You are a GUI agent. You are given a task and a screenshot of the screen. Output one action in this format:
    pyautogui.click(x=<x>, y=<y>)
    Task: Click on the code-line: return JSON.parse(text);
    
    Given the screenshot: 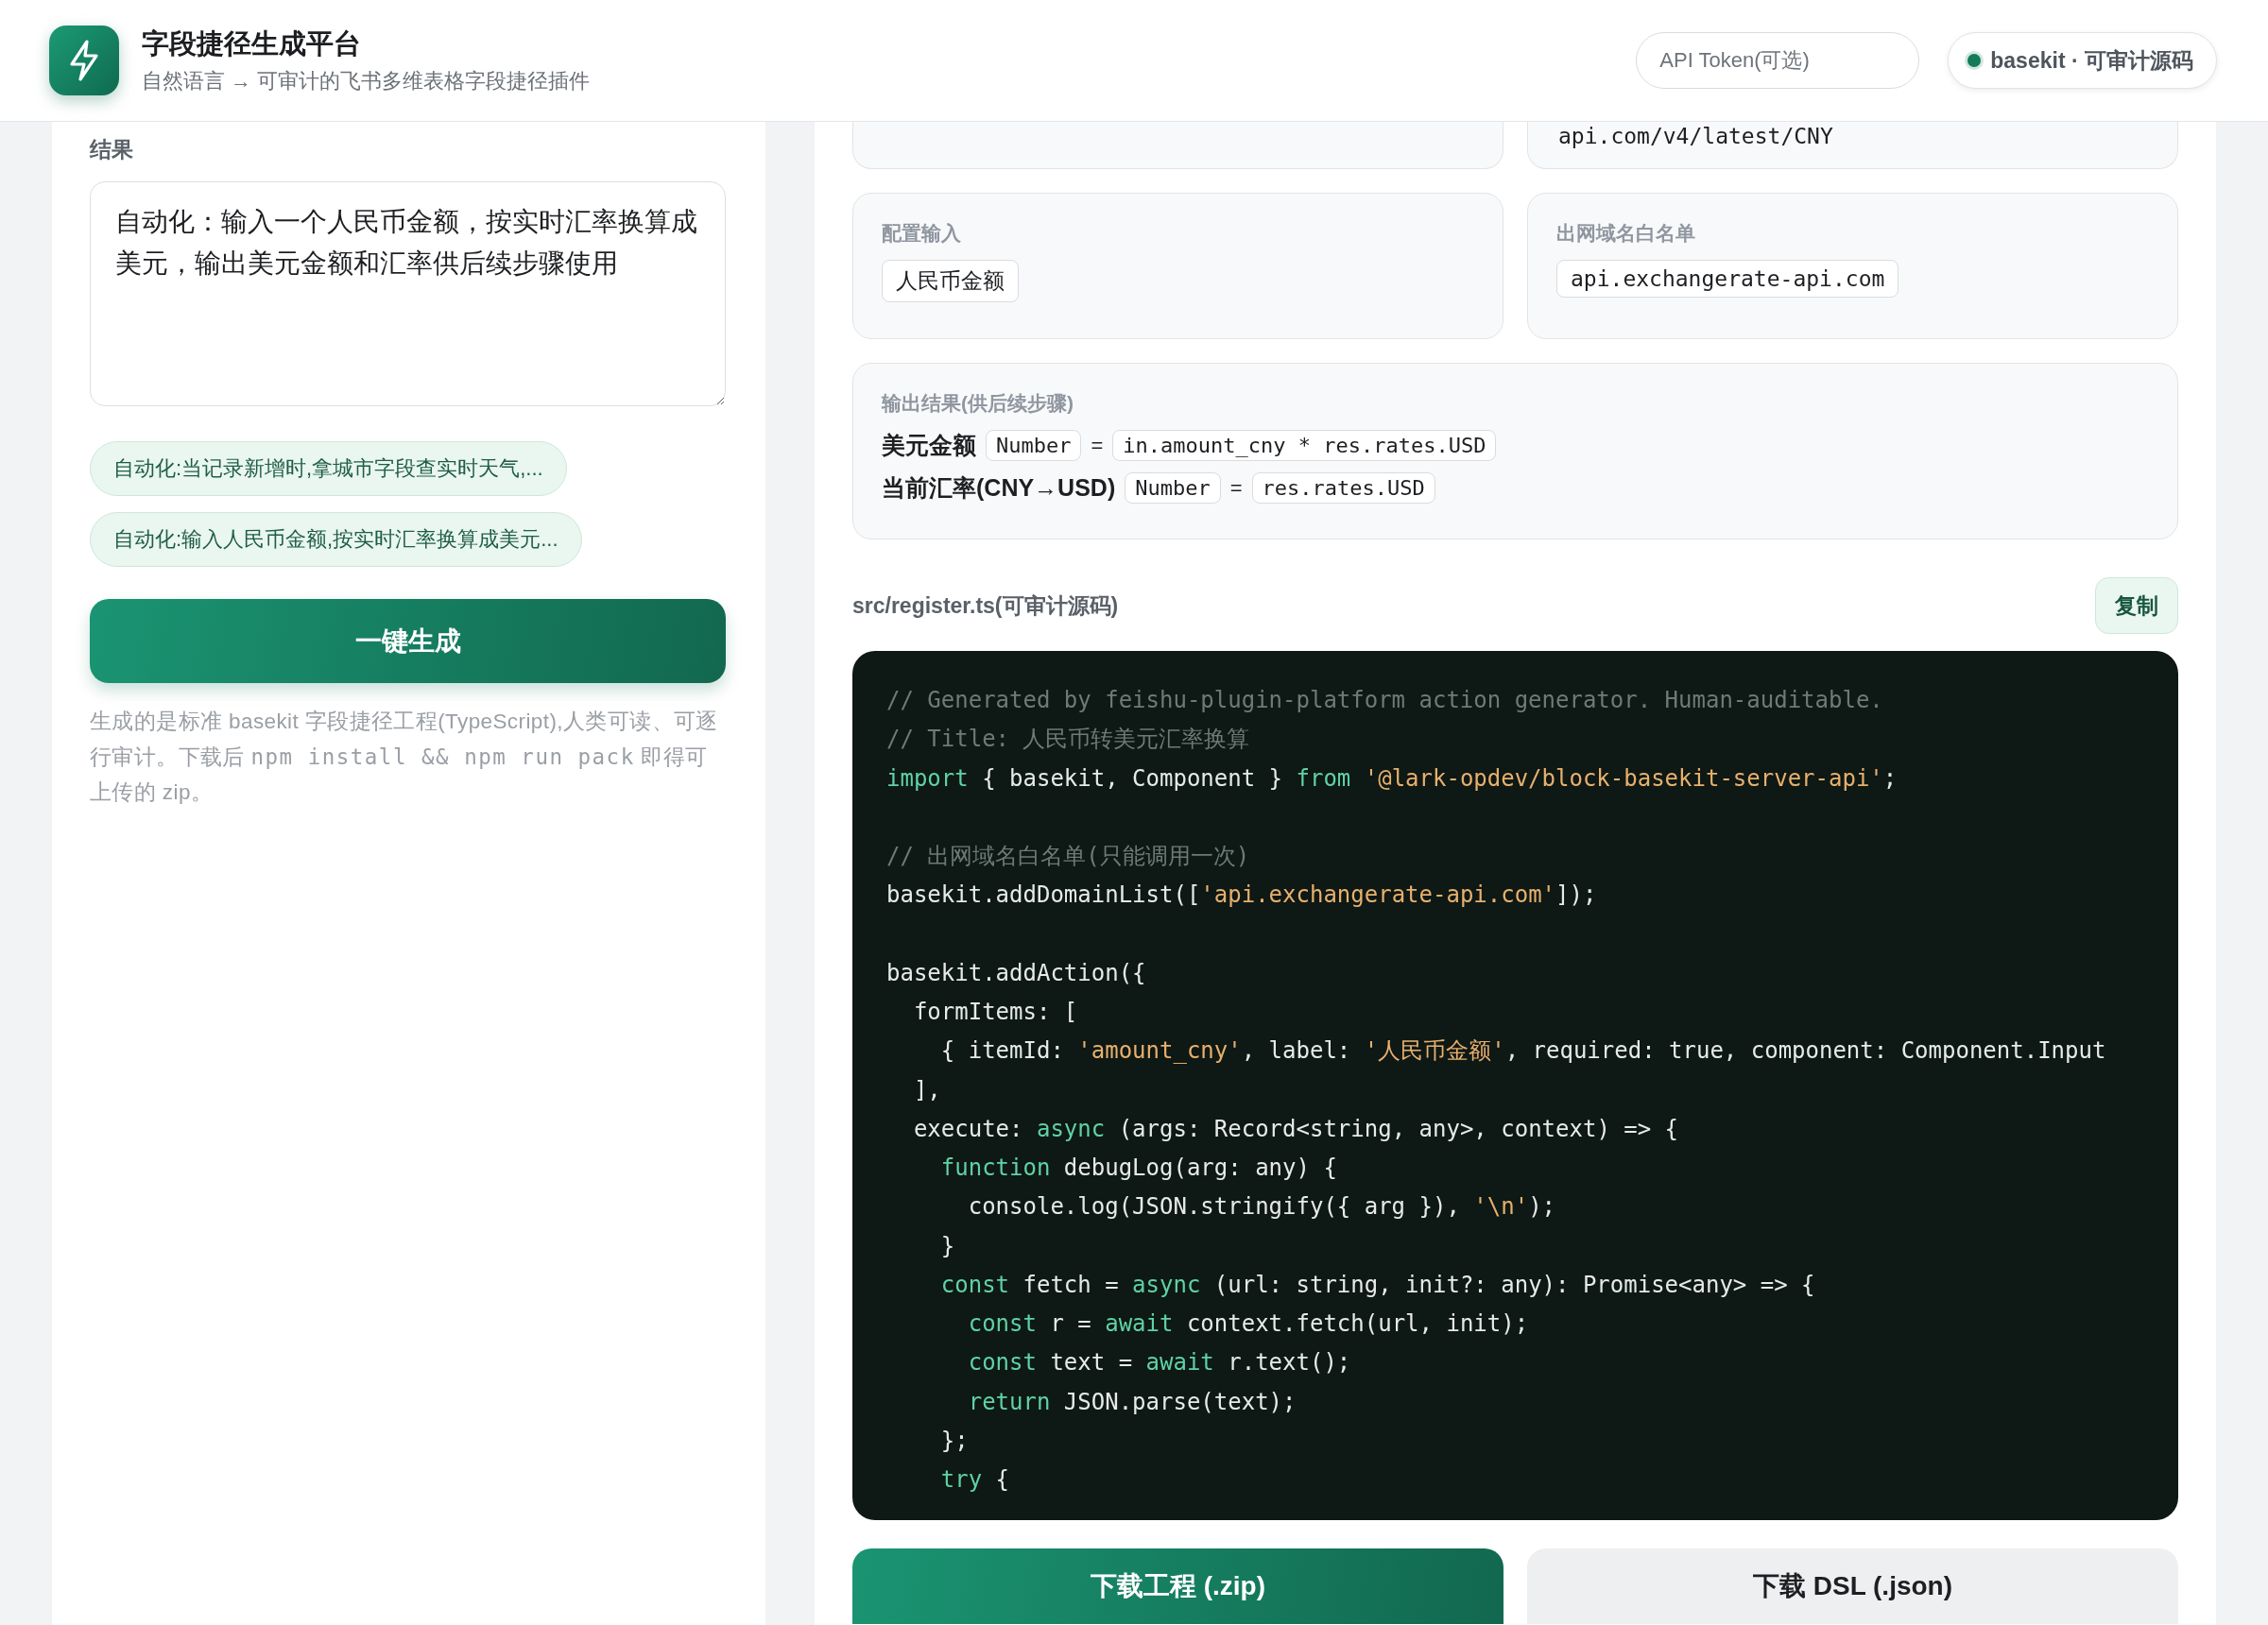 What is the action you would take?
    pyautogui.click(x=1132, y=1402)
    